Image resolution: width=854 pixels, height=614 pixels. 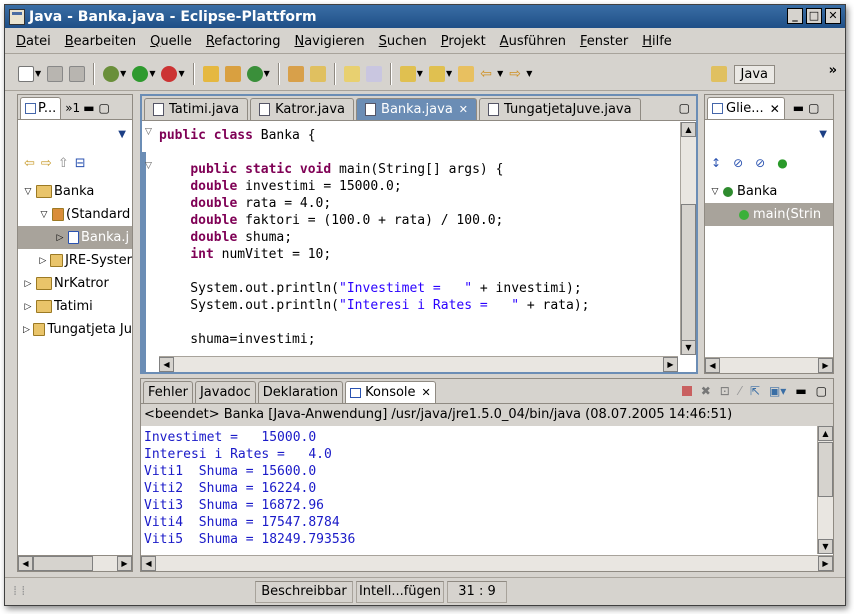 What do you see at coordinates (716, 163) in the screenshot?
I see `sort-icon: ↕` at bounding box center [716, 163].